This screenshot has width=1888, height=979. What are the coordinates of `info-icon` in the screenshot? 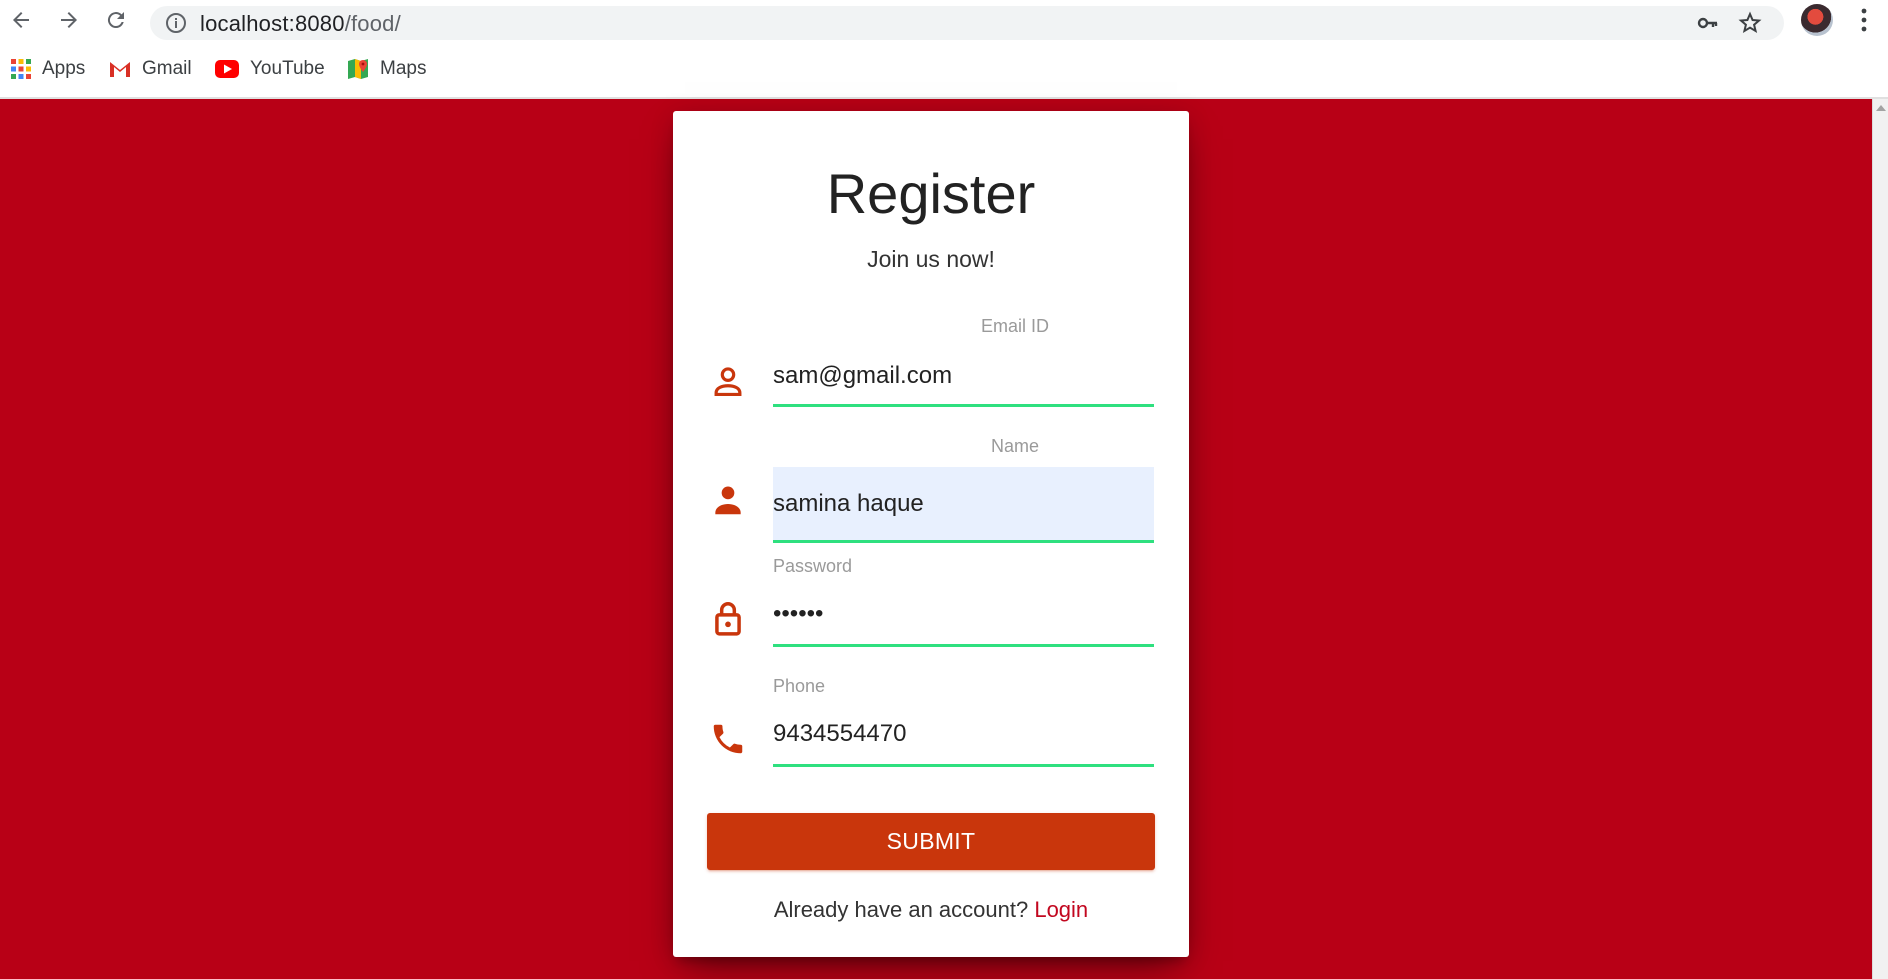 It's located at (176, 23).